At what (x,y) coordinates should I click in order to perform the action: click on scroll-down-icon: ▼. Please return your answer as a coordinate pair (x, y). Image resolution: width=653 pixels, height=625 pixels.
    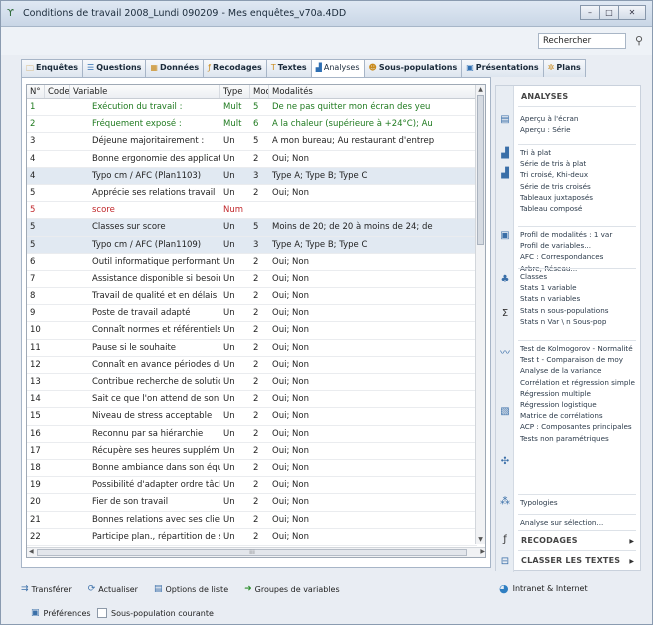
    Looking at the image, I should click on (480, 539).